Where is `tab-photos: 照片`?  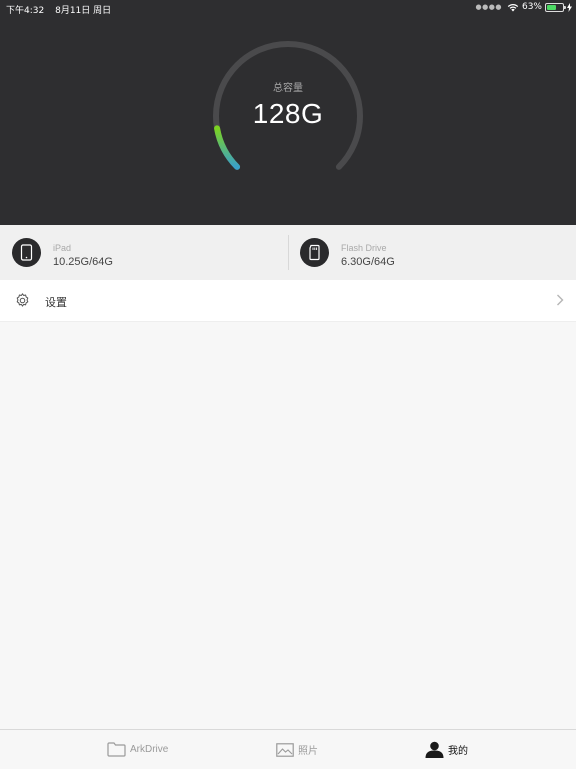
tab-photos: 照片 is located at coordinates (297, 749).